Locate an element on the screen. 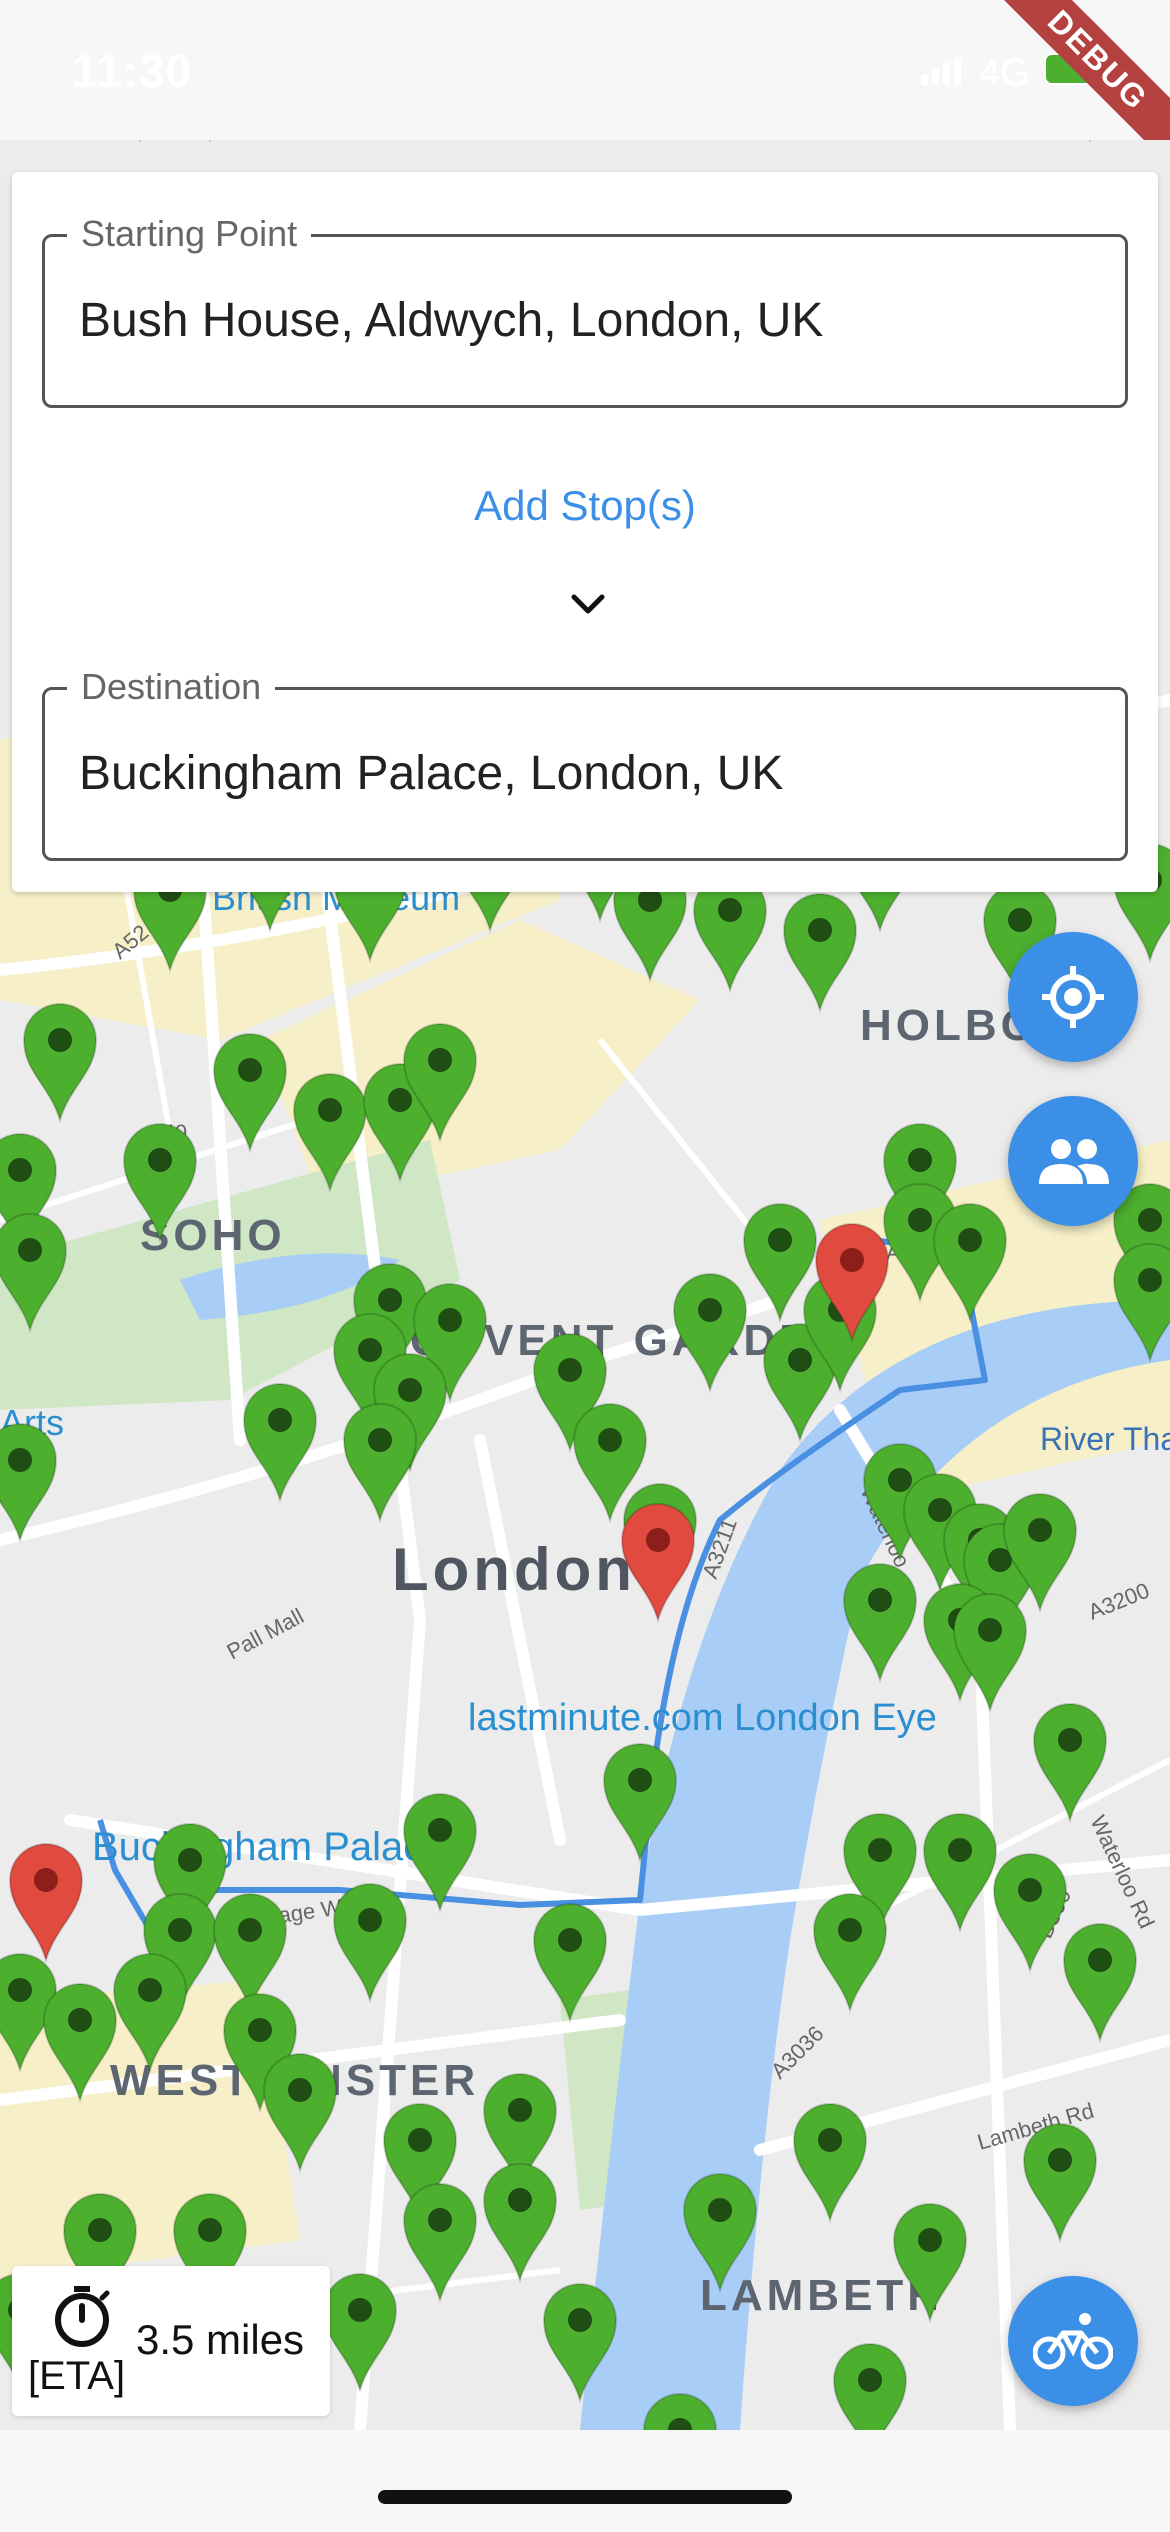 The width and height of the screenshot is (1170, 2532). my-location-icon is located at coordinates (1073, 997).